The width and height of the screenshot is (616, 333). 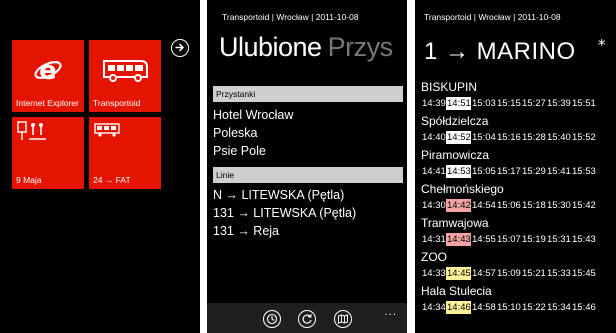 I want to click on departure-time: 15:52, so click(x=584, y=137).